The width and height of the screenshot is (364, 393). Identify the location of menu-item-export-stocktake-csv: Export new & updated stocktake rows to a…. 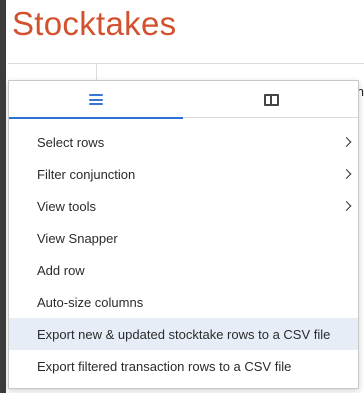
(183, 334).